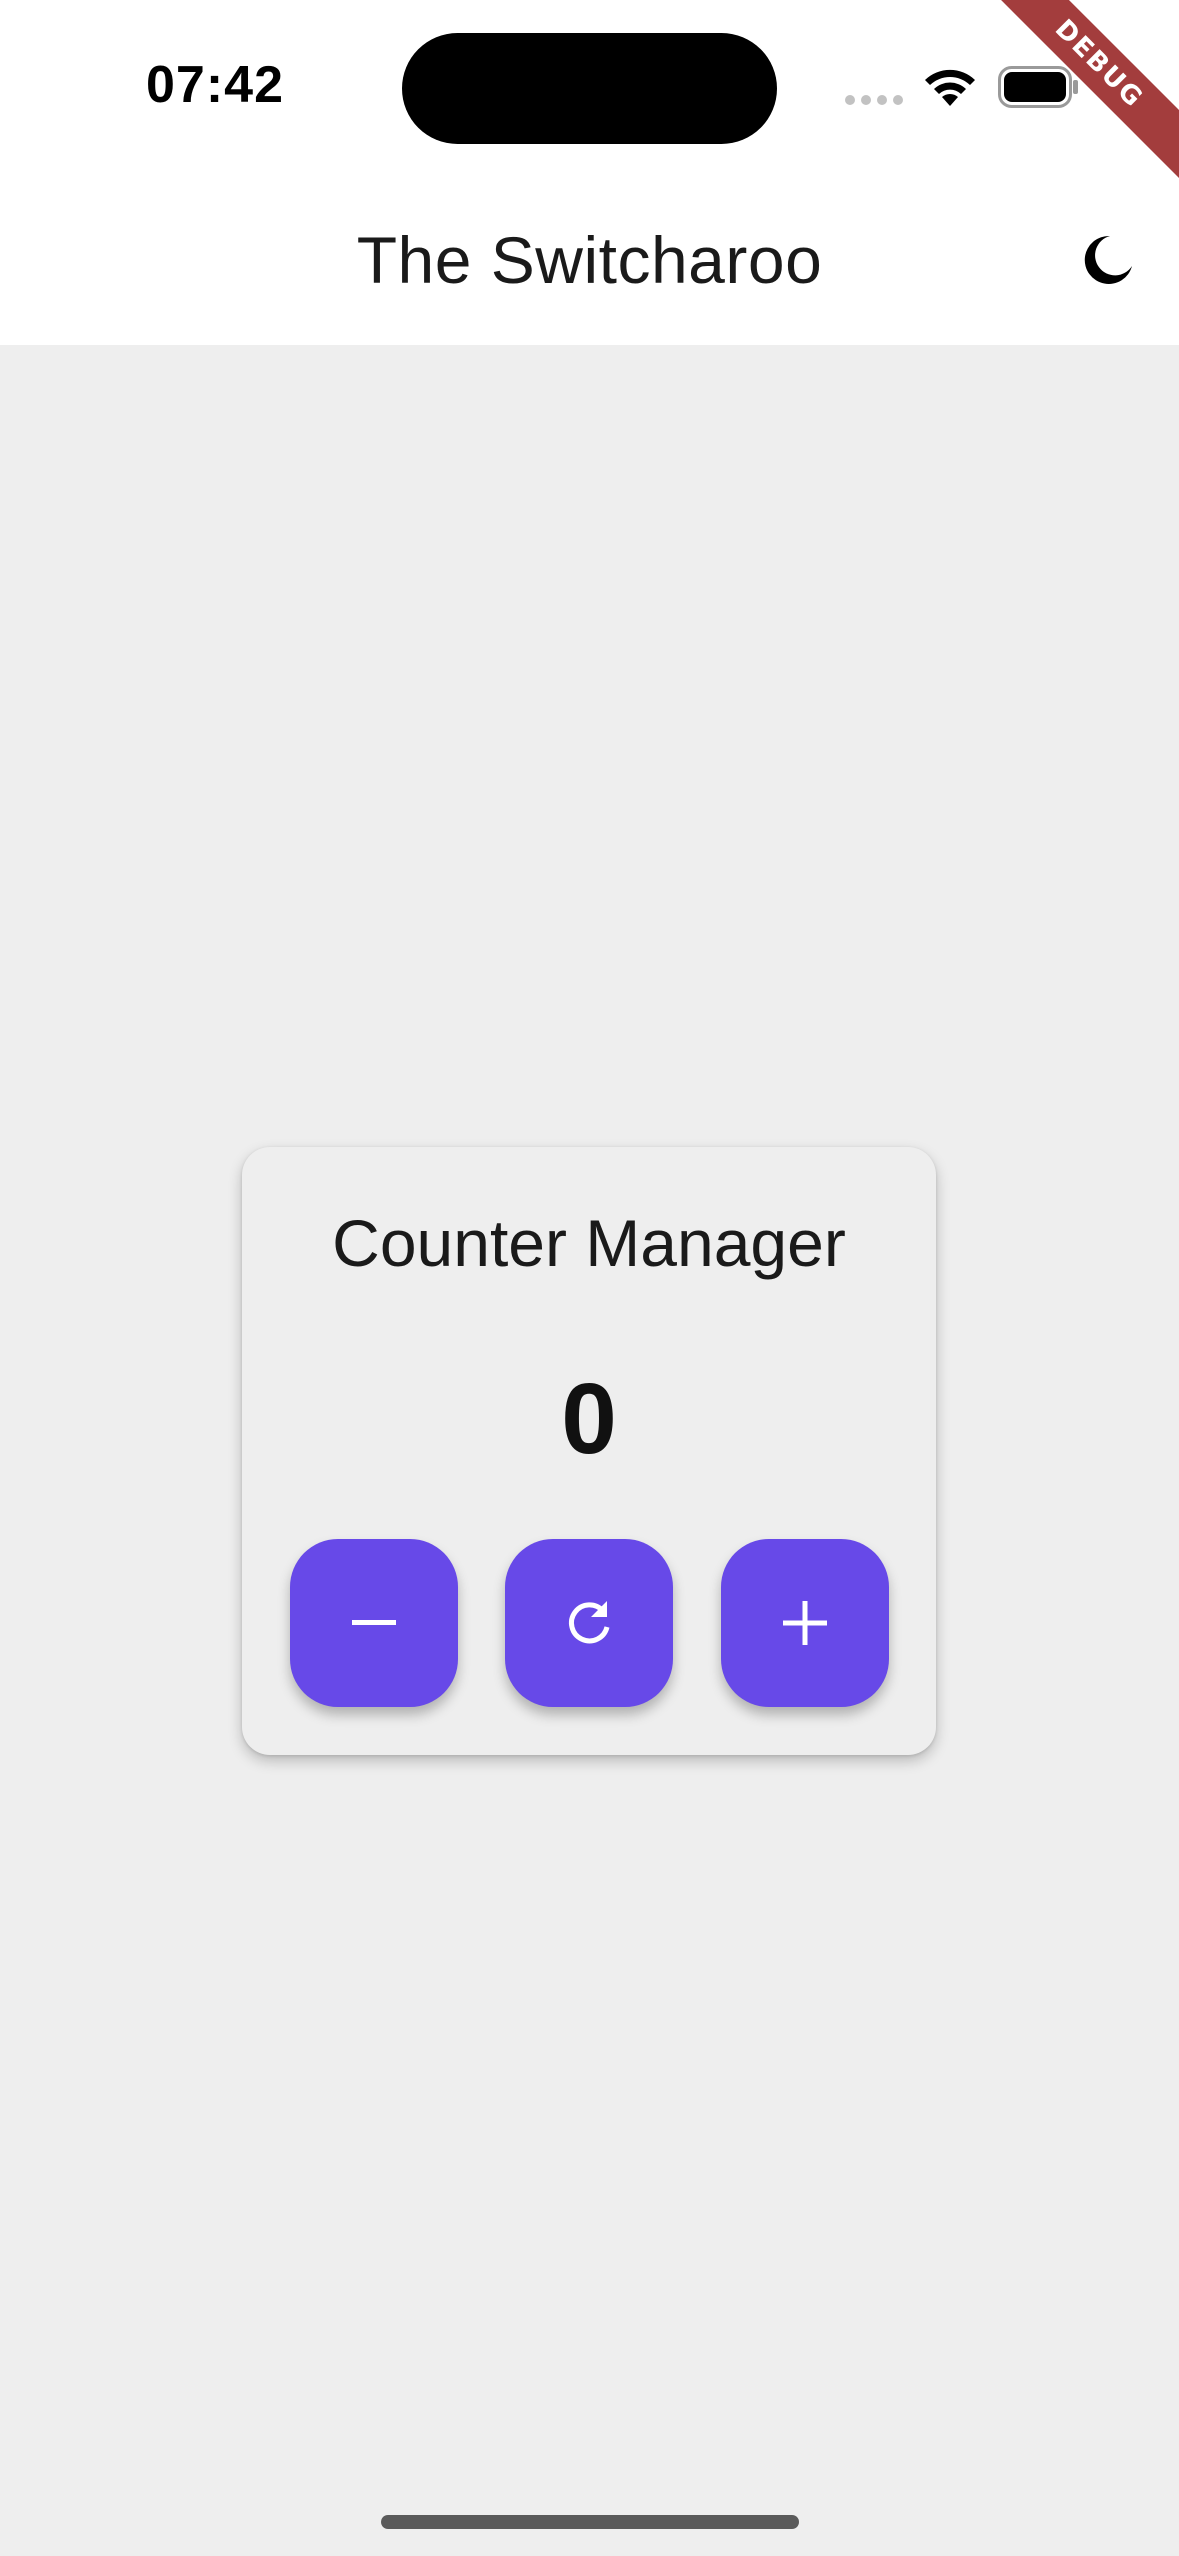  I want to click on moon-icon, so click(1106, 260).